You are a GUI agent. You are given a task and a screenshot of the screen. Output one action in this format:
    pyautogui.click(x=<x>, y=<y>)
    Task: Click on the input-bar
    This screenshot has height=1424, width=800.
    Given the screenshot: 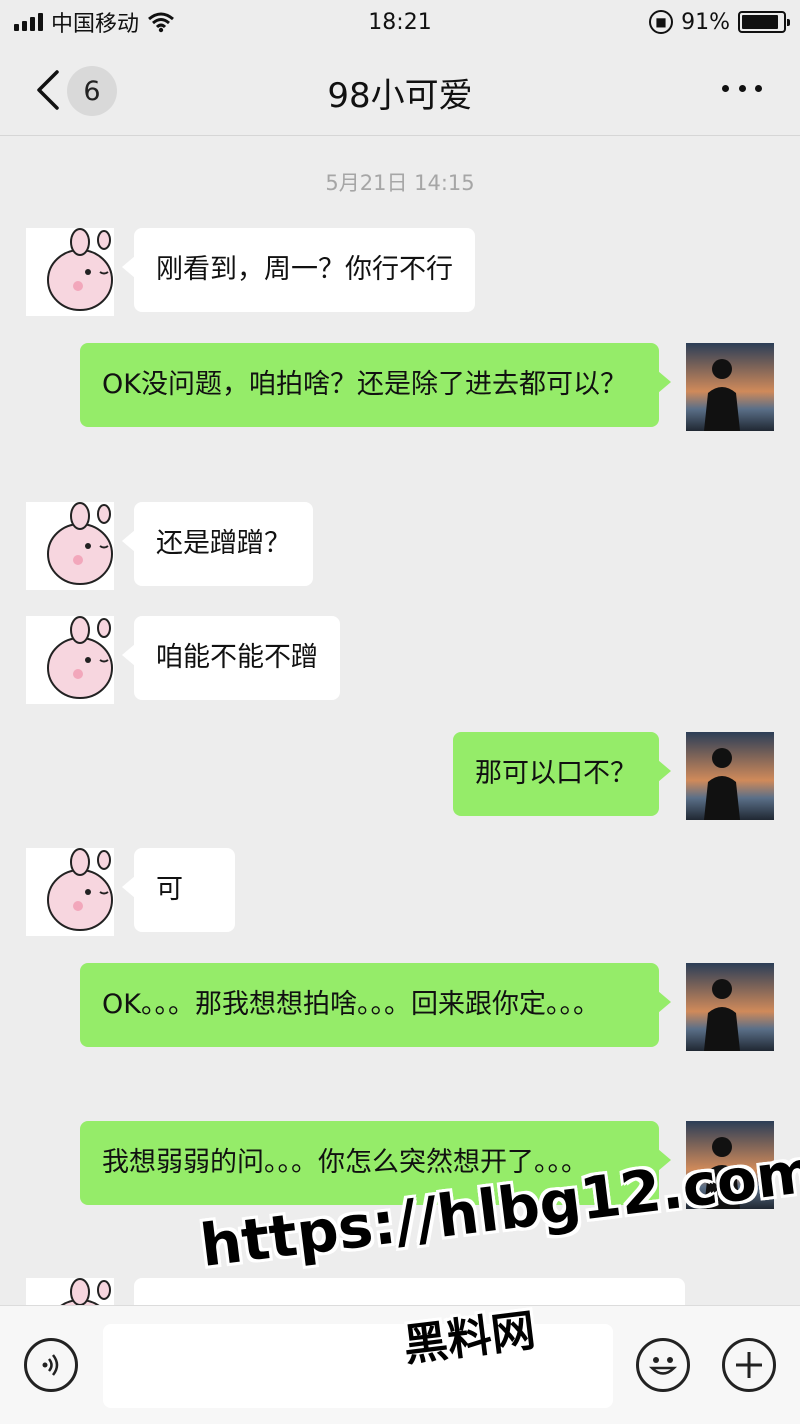 What is the action you would take?
    pyautogui.click(x=400, y=1364)
    